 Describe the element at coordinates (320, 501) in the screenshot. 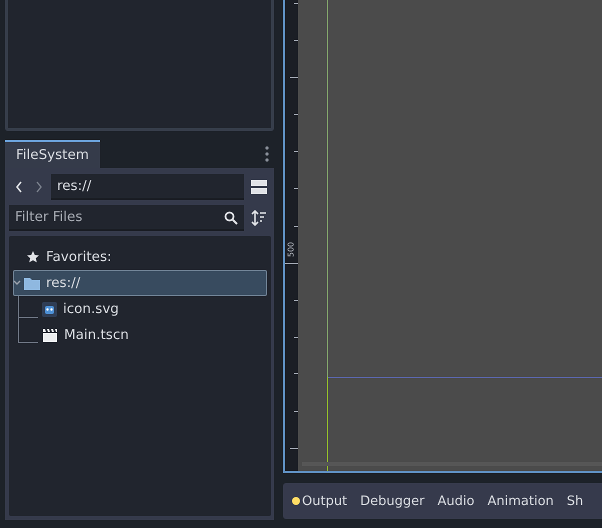

I see `panel-tab: Output` at that location.